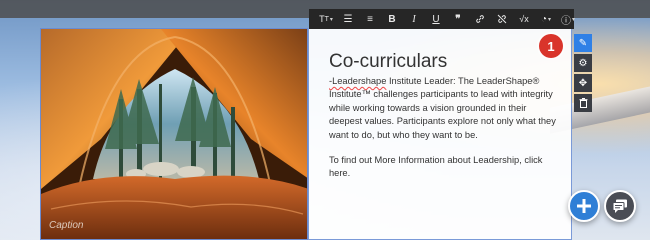 The image size is (650, 240). I want to click on chat-button, so click(620, 206).